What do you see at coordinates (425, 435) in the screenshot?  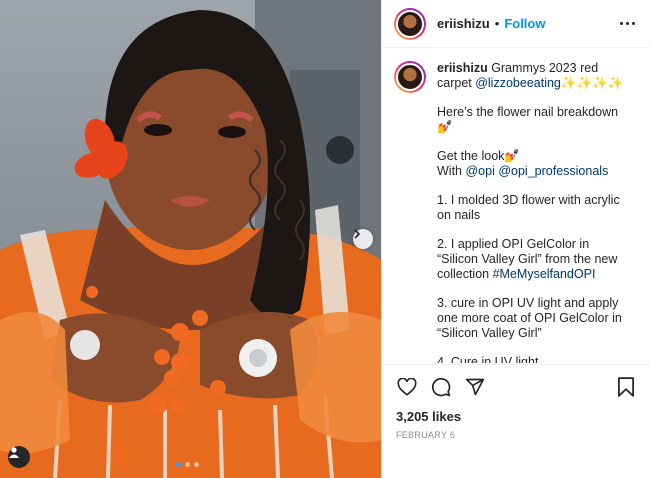 I see `post-date: FEBRUARY 6` at bounding box center [425, 435].